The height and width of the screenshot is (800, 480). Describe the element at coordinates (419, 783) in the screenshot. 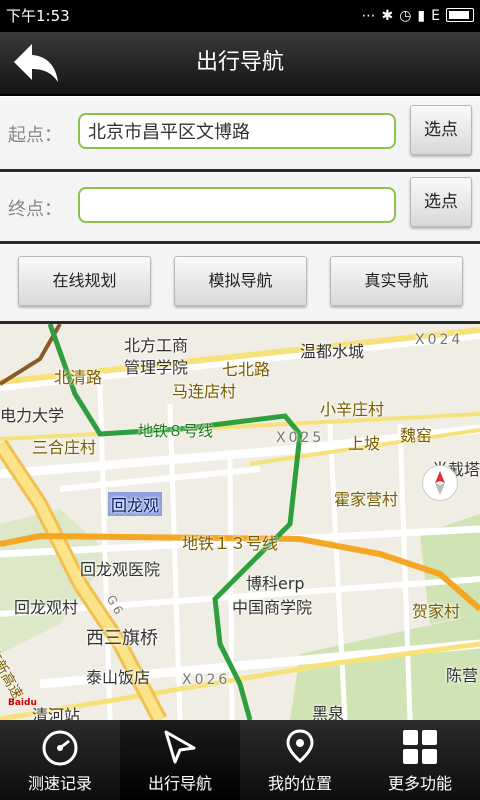

I see `tab-label: 更多功能` at that location.